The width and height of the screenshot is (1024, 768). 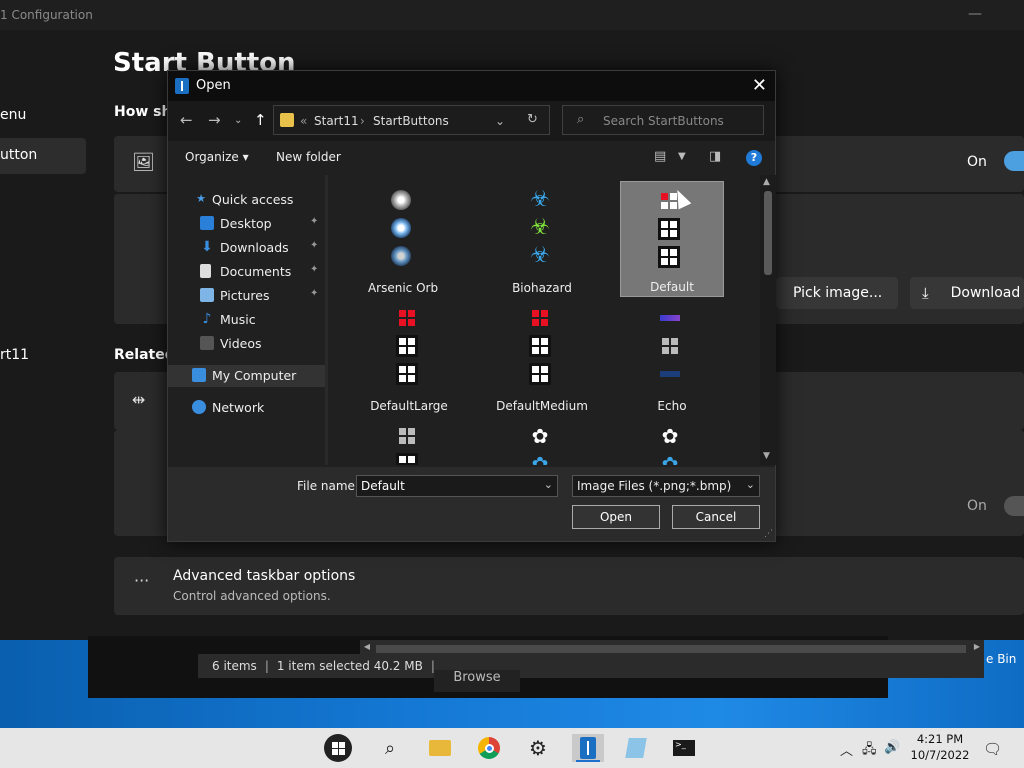 What do you see at coordinates (992, 749) in the screenshot?
I see `notification-icon: 🗨` at bounding box center [992, 749].